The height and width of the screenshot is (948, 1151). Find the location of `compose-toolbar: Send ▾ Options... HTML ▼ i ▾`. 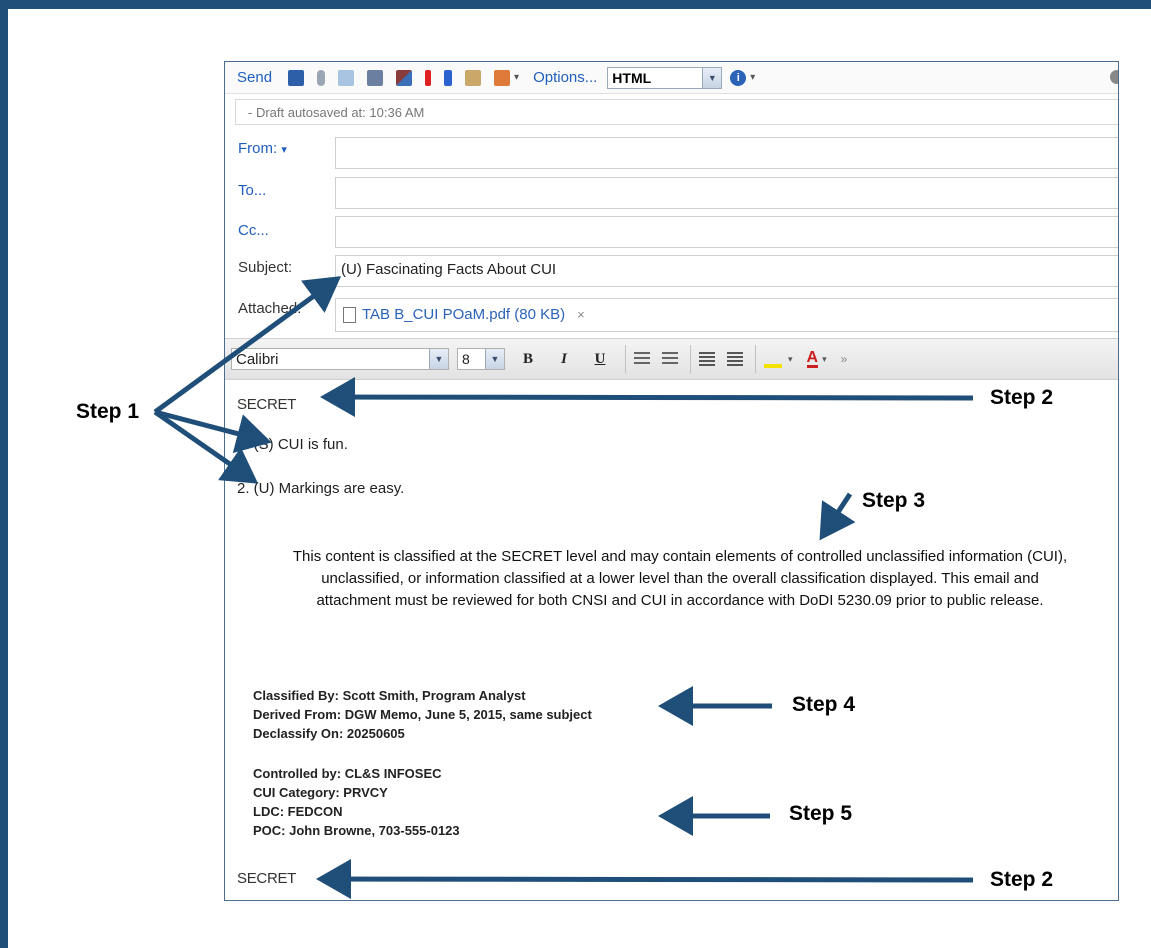

compose-toolbar: Send ▾ Options... HTML ▼ i ▾ is located at coordinates (671, 78).